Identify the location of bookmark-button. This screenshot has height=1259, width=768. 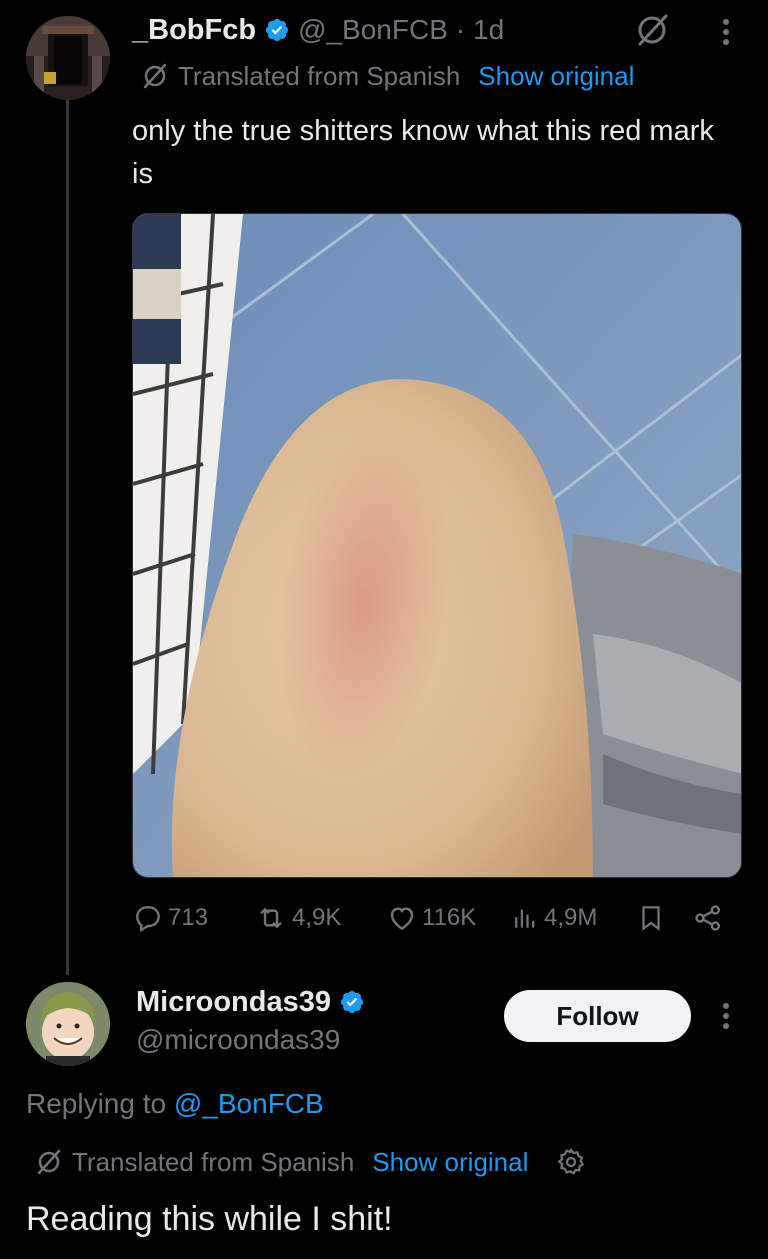
(651, 918).